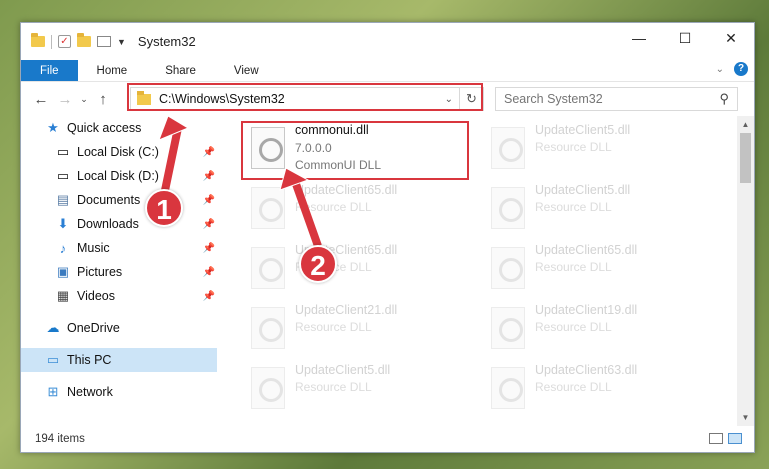  What do you see at coordinates (174, 158) in the screenshot?
I see `arrow-to-address-bar` at bounding box center [174, 158].